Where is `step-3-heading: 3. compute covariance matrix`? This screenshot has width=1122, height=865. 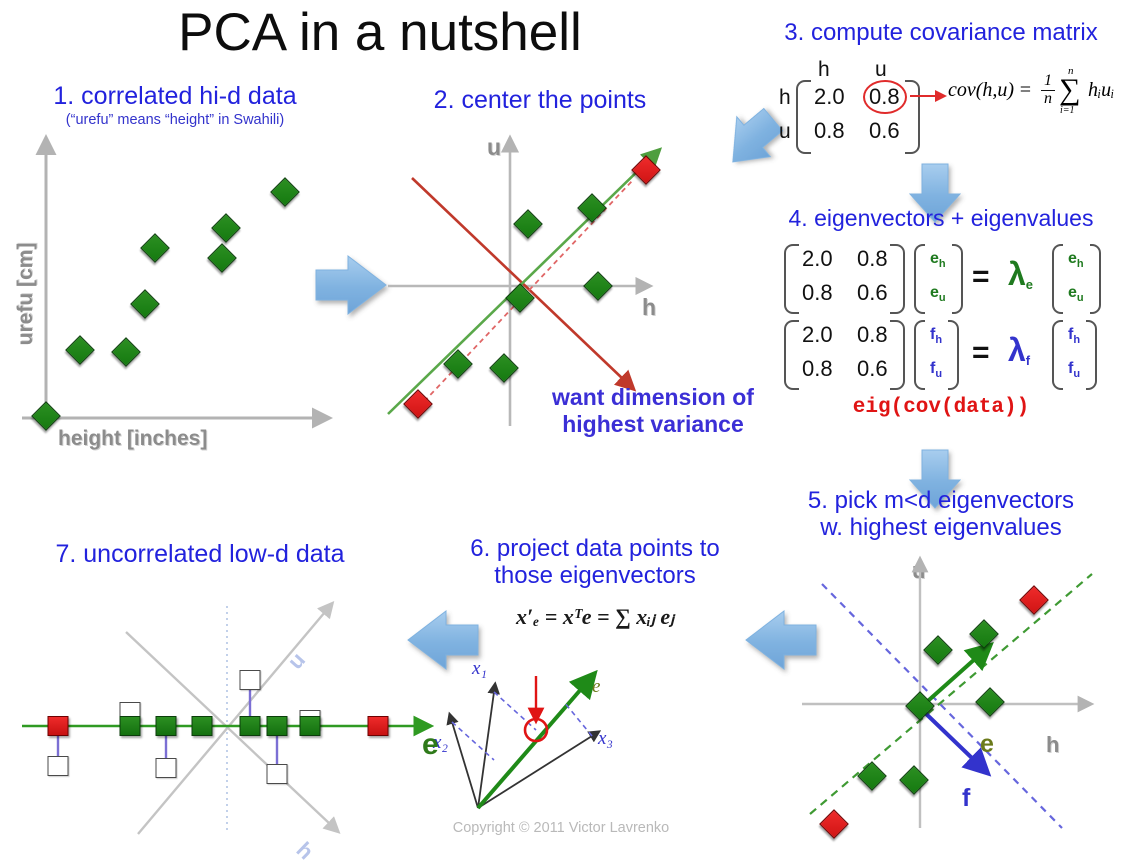
step-3-heading: 3. compute covariance matrix is located at coordinates (941, 32).